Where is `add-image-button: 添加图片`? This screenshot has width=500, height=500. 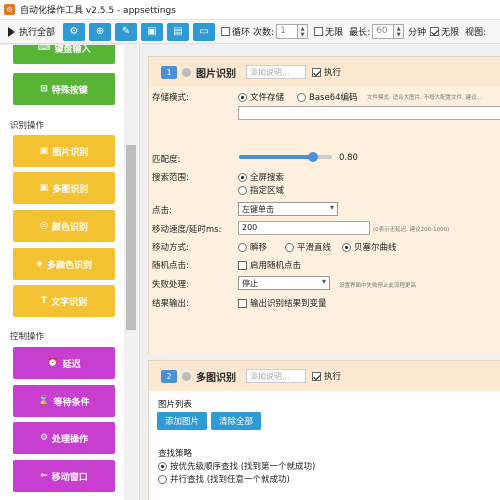 add-image-button: 添加图片 is located at coordinates (182, 421).